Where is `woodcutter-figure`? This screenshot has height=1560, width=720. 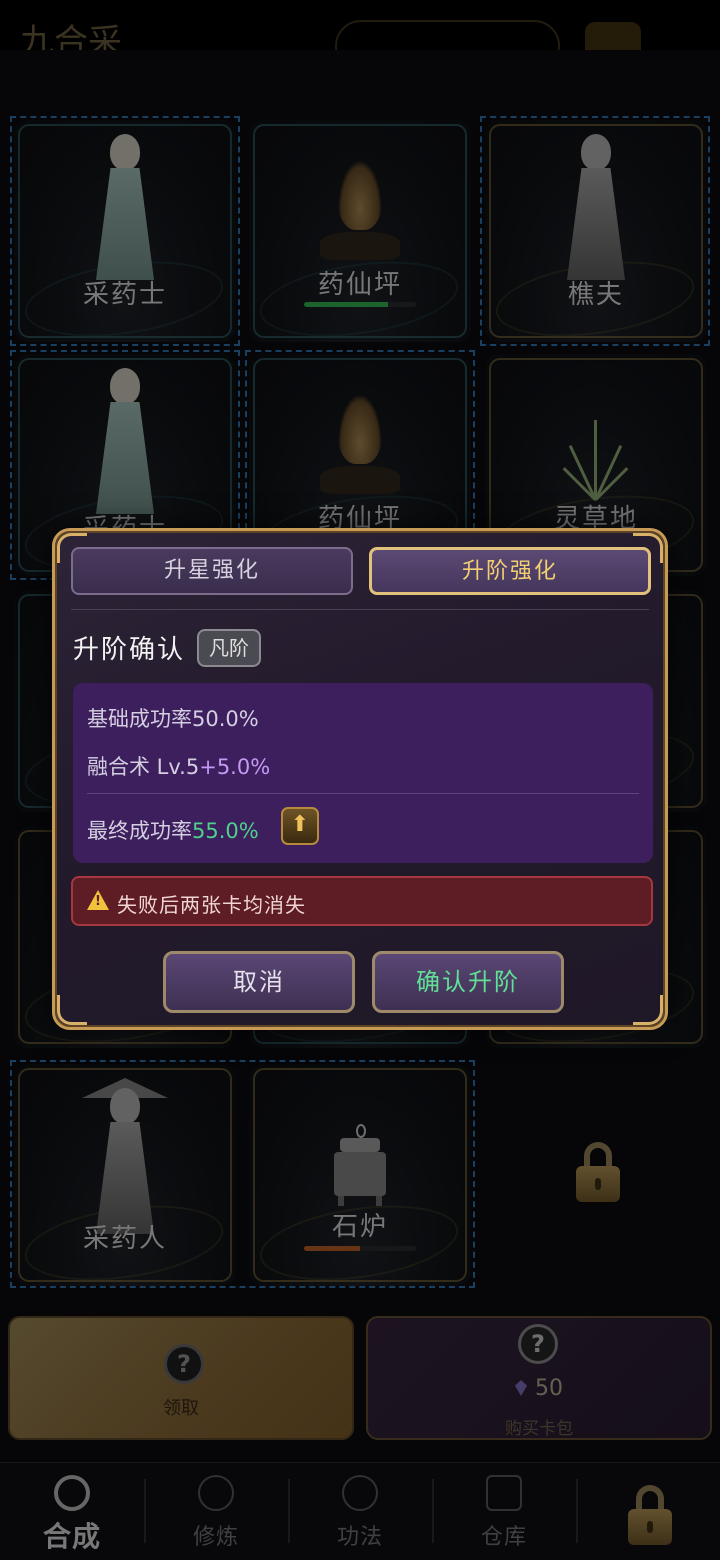
woodcutter-figure is located at coordinates (596, 208).